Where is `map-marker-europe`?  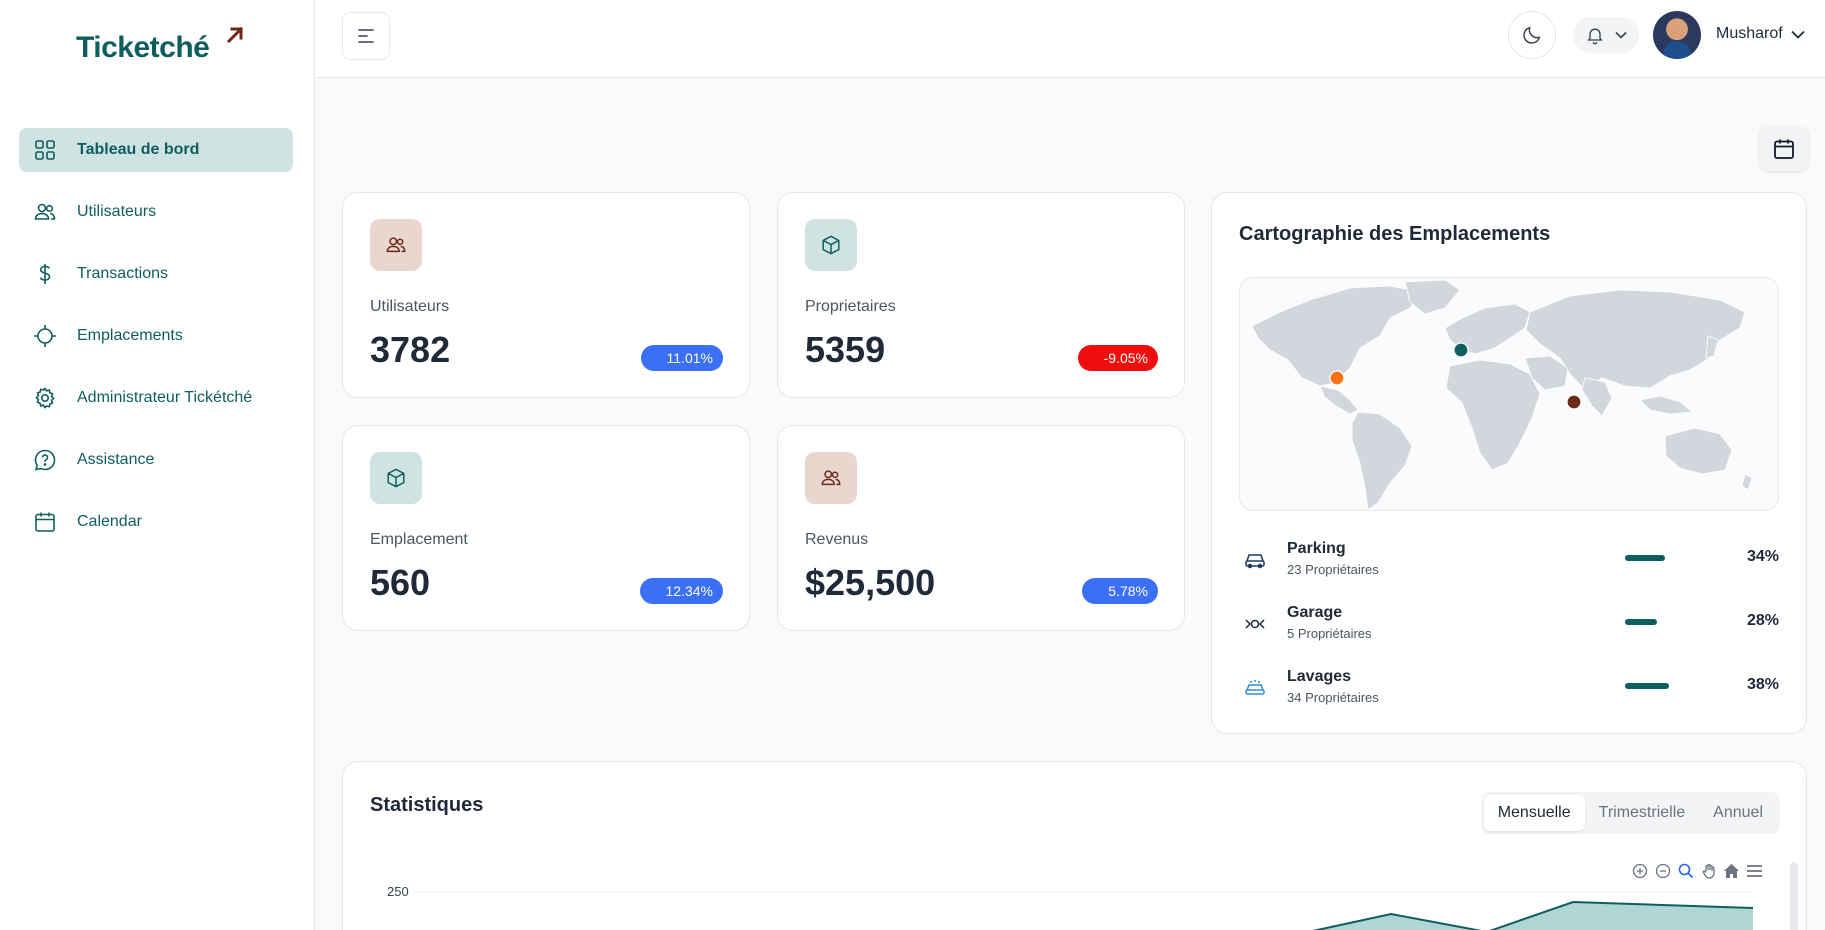 map-marker-europe is located at coordinates (1461, 350).